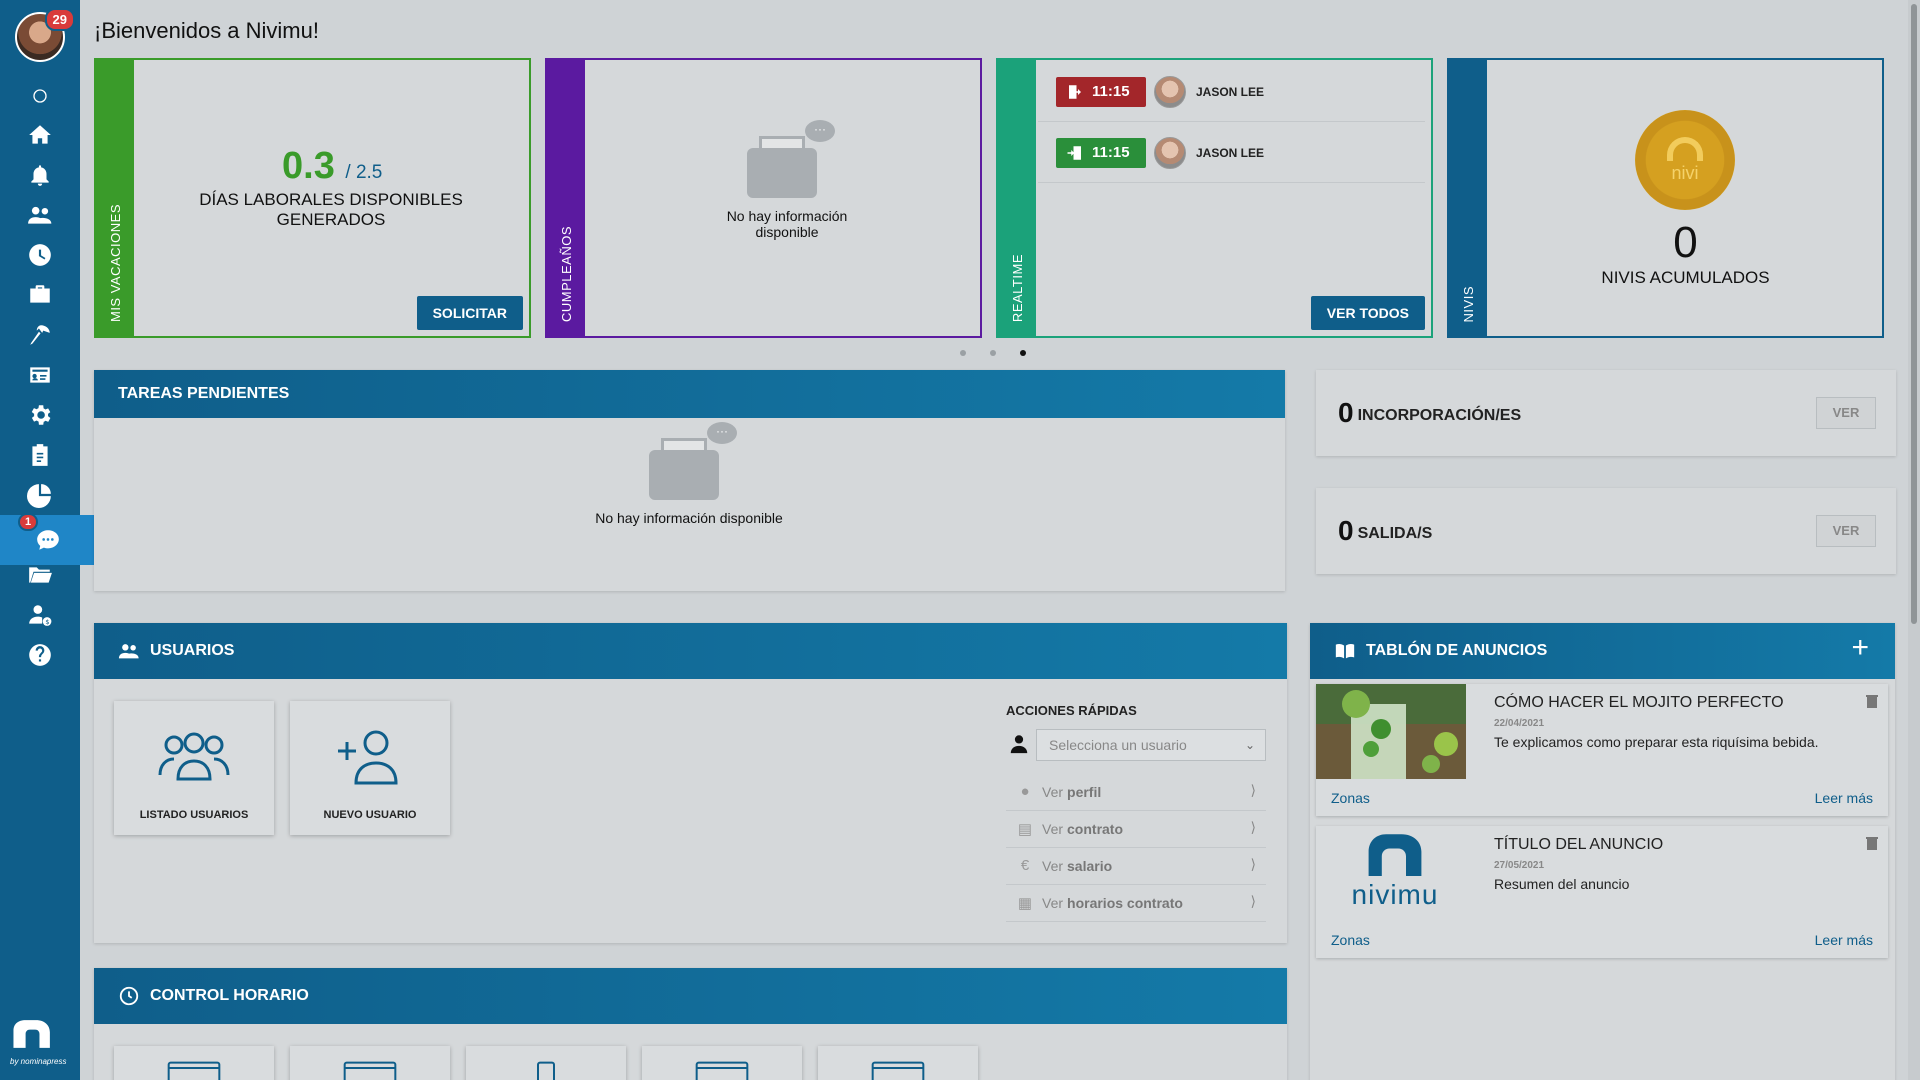 This screenshot has width=1920, height=1080. I want to click on carousel-dot-active, so click(1023, 353).